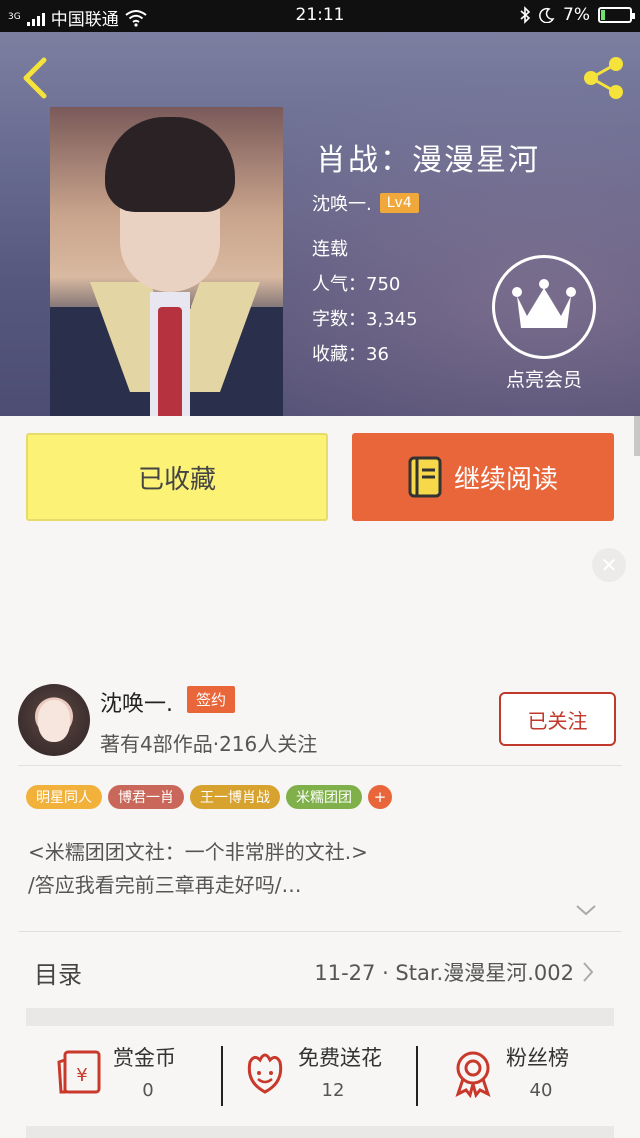 The image size is (640, 1138). I want to click on book-author: 沈唤一. Lv4, so click(365, 203).